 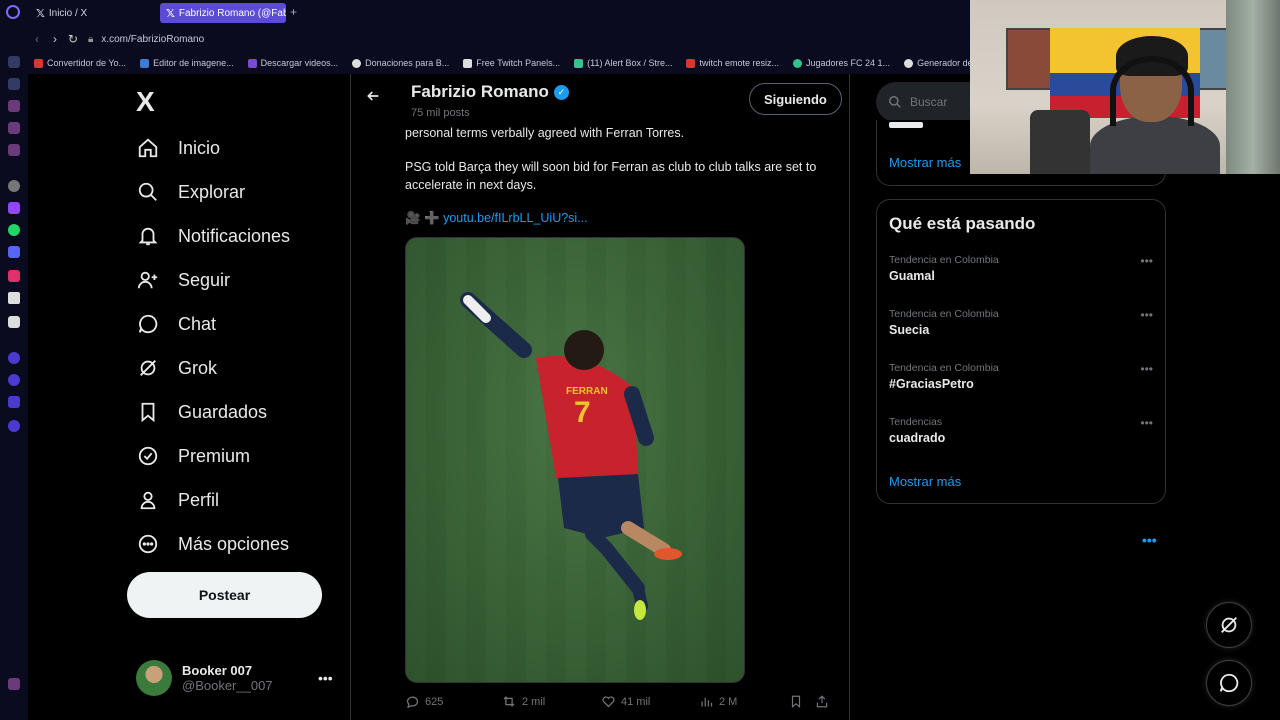 What do you see at coordinates (193, 456) in the screenshot?
I see `nav-item-premium: Premium` at bounding box center [193, 456].